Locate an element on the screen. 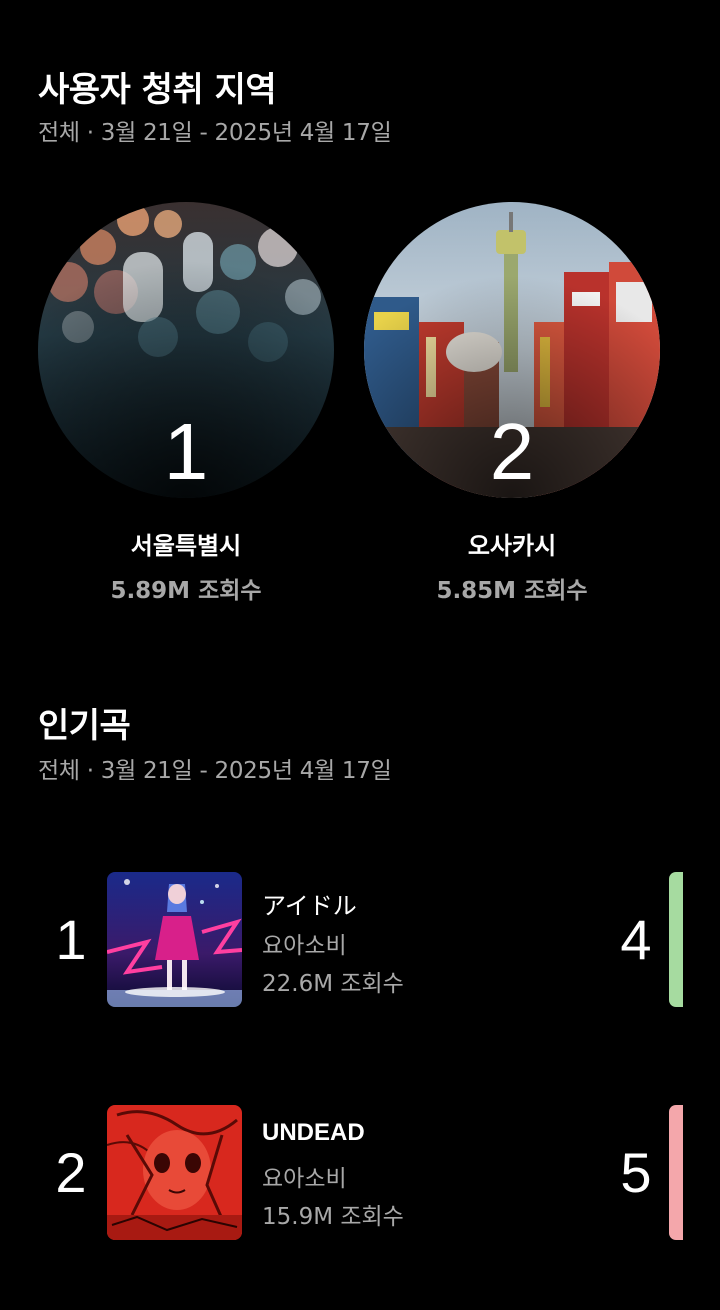  song-rank: 2 is located at coordinates (71, 1172).